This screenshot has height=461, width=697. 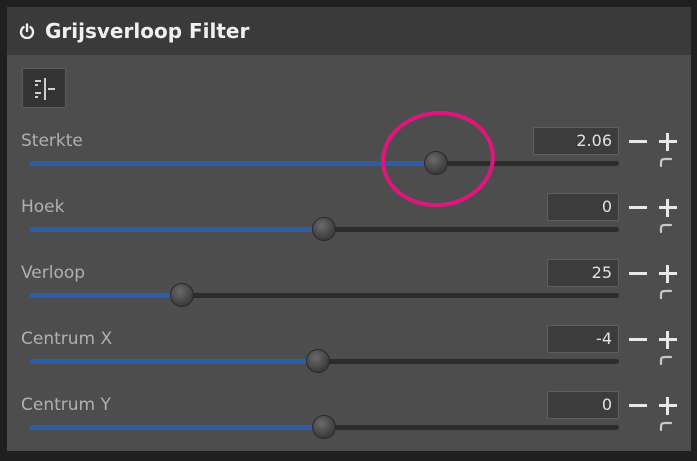 I want to click on param-label: Centrum X, so click(x=67, y=339).